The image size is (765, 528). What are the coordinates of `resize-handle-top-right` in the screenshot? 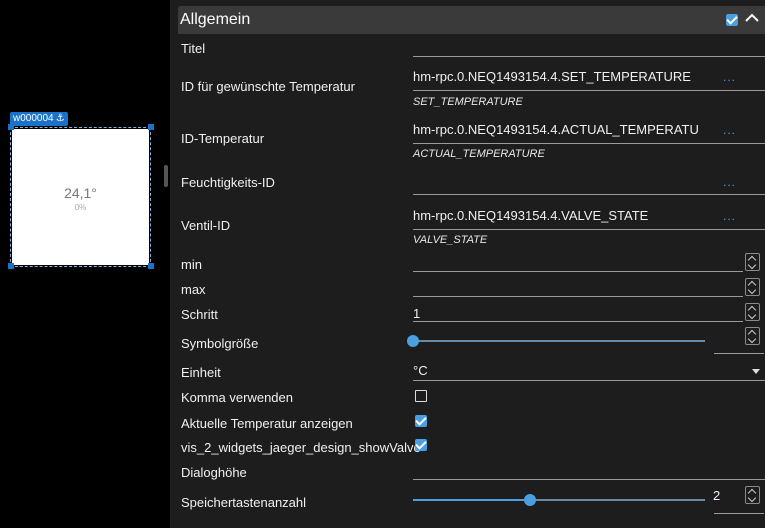 It's located at (151, 127).